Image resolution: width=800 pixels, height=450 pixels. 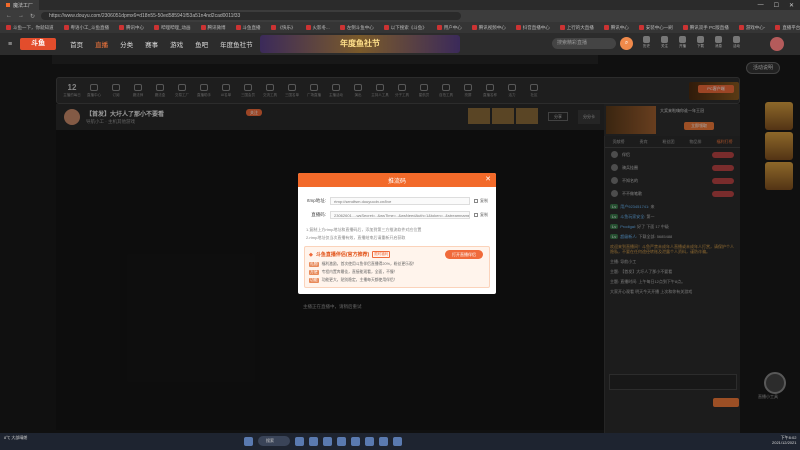 I want to click on window-controls: — ☐ ✕, so click(x=779, y=5).